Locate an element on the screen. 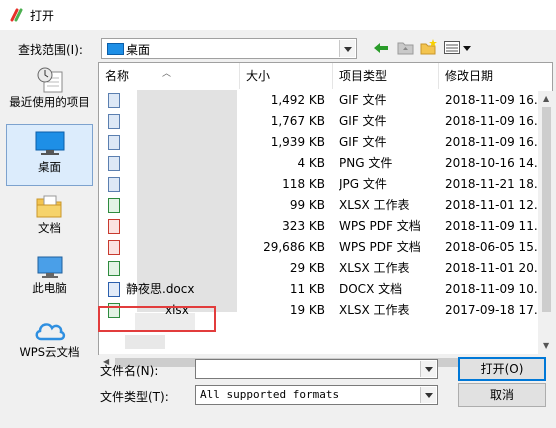 The image size is (556, 428). new-folder-icon is located at coordinates (429, 46).